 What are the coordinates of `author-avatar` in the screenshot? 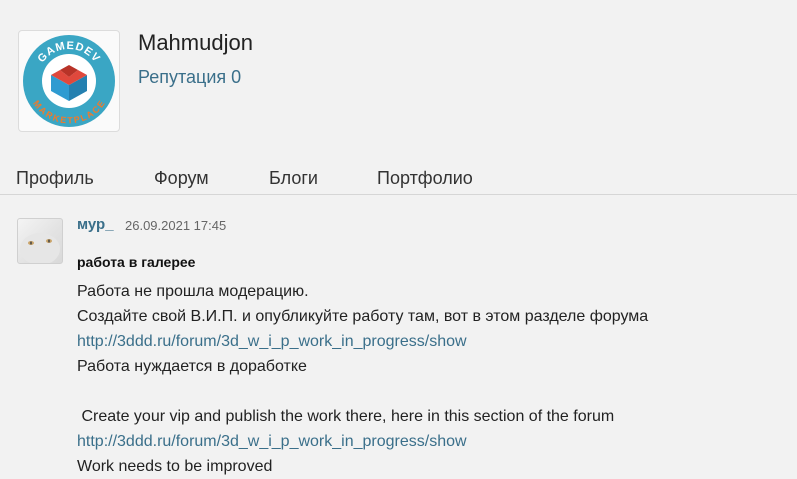 It's located at (40, 241).